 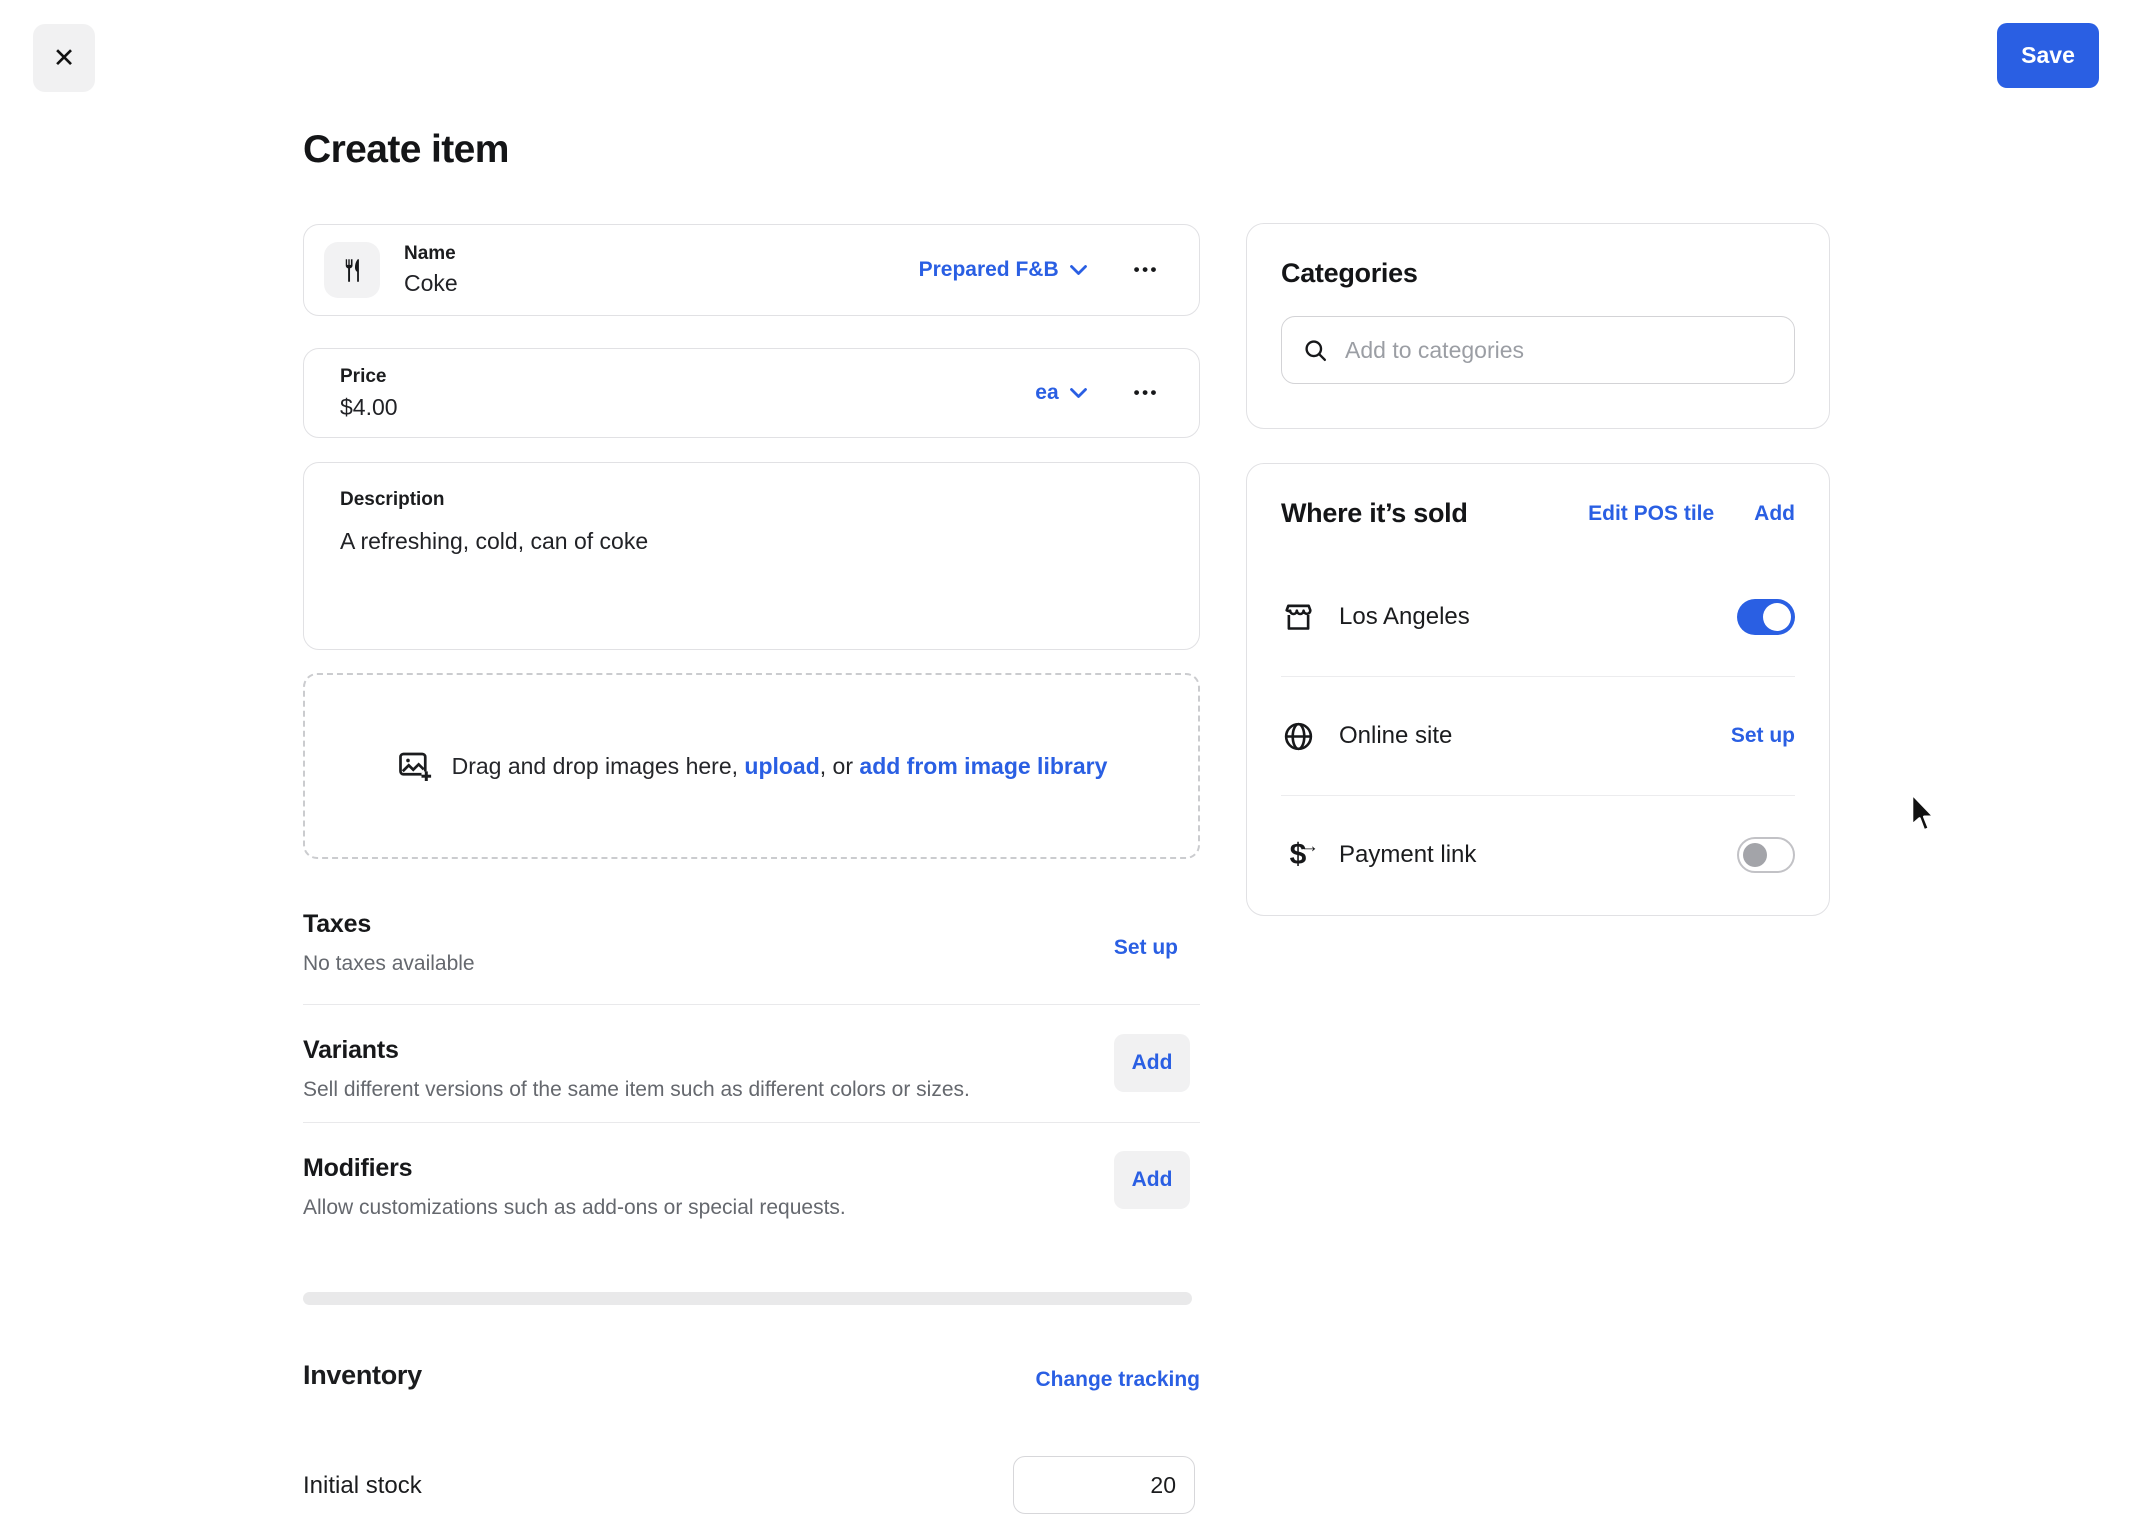 I want to click on modifiers-title: Modifiers, so click(x=358, y=1168).